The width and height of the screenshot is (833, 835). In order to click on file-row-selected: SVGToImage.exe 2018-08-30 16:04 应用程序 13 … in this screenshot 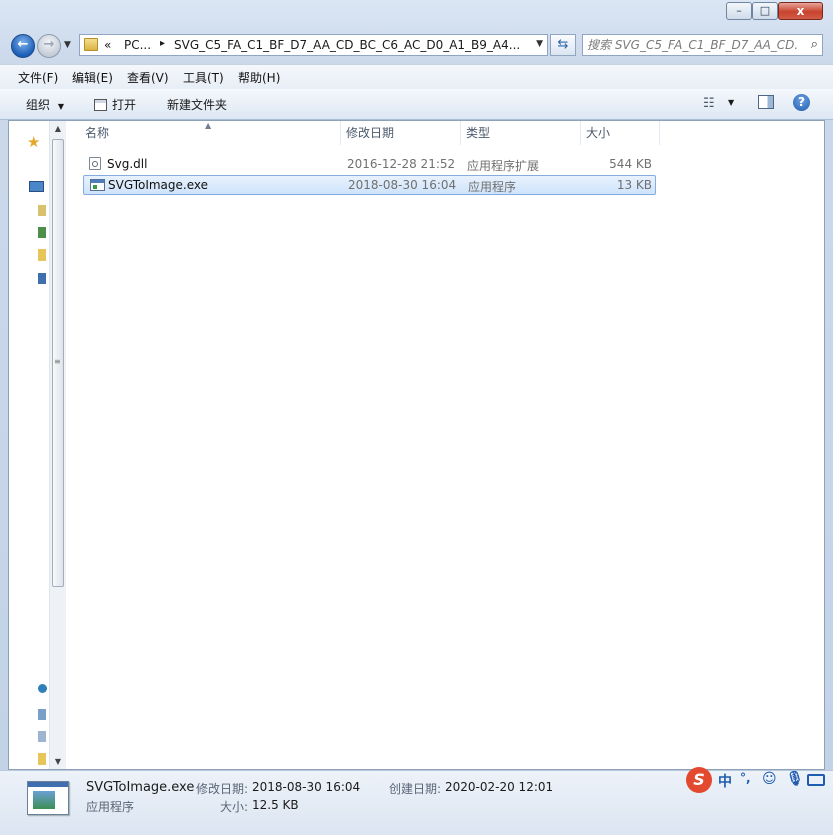, I will do `click(369, 185)`.